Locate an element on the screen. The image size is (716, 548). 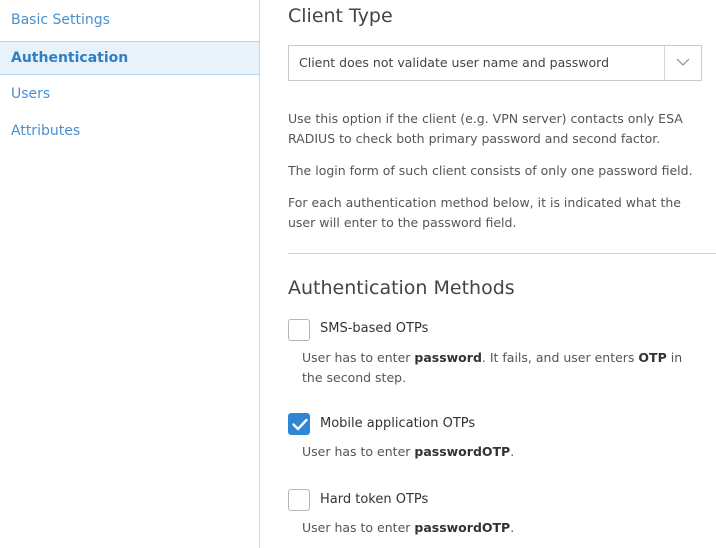
sms-otp-label: SMS-based OTPs is located at coordinates (374, 328).